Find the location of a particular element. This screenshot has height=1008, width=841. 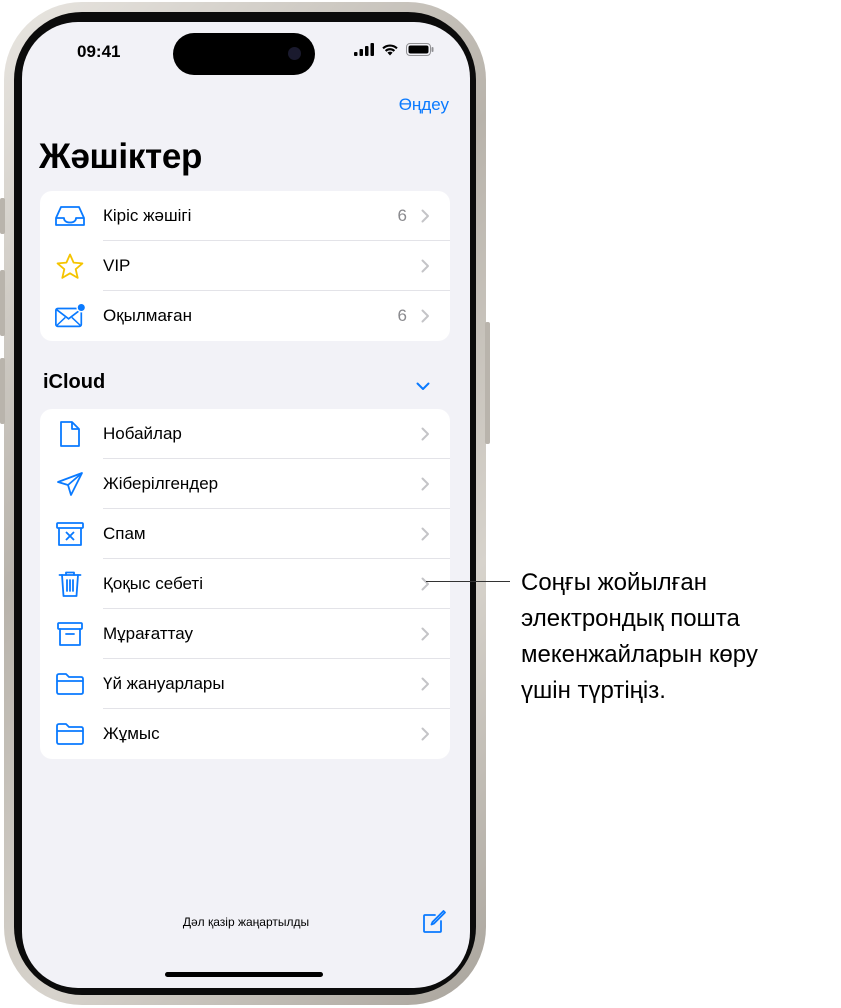

mailbox-label: Үй жануарлары is located at coordinates (164, 683).